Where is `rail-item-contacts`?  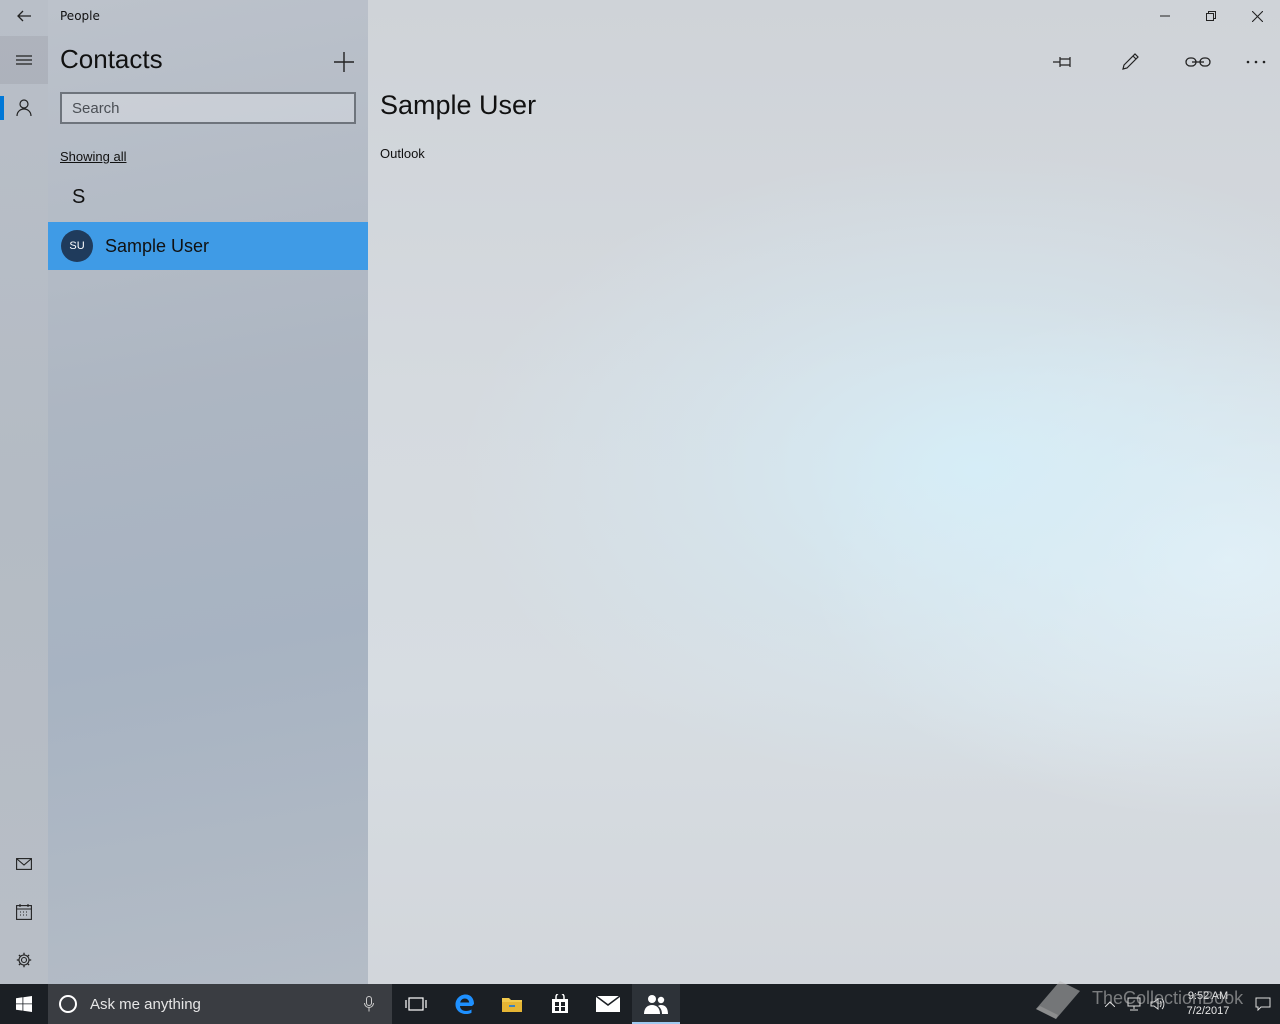 rail-item-contacts is located at coordinates (24, 108).